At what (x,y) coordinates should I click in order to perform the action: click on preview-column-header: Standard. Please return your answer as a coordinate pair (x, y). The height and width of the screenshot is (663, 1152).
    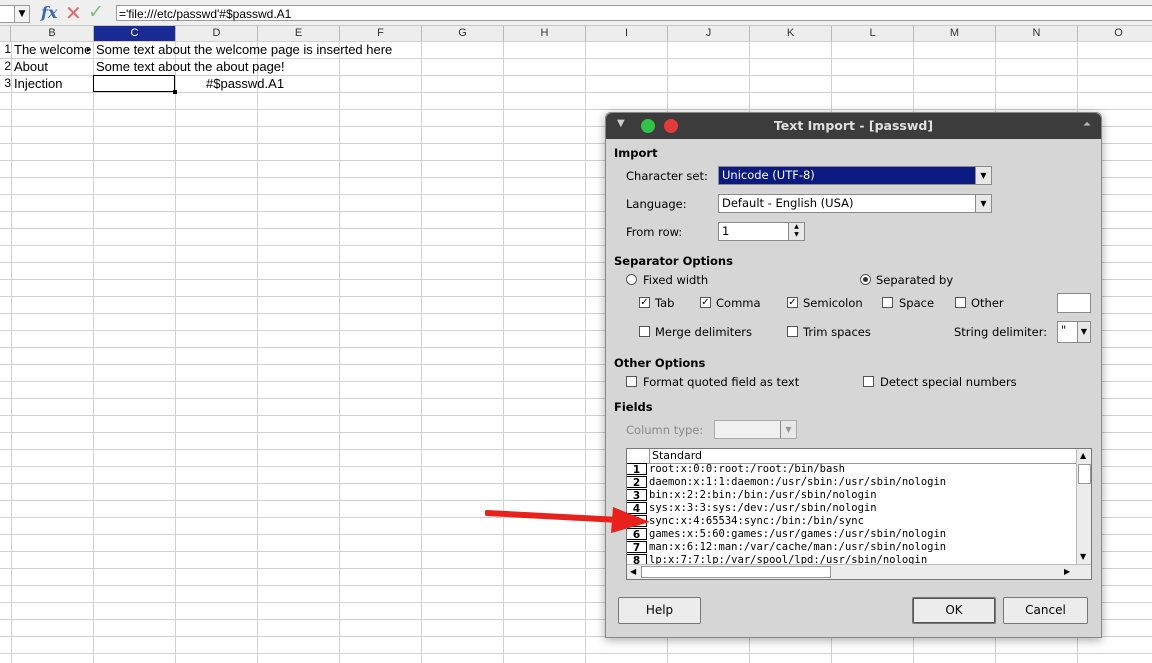
    Looking at the image, I should click on (864, 456).